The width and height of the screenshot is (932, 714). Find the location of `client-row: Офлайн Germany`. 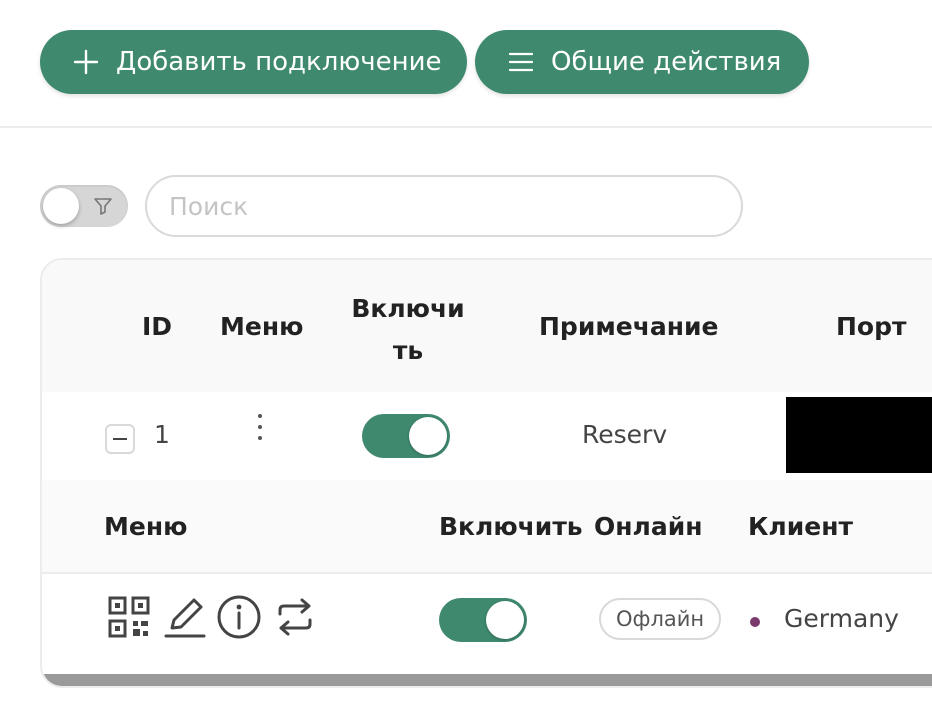

client-row: Офлайн Germany is located at coordinates (487, 622).